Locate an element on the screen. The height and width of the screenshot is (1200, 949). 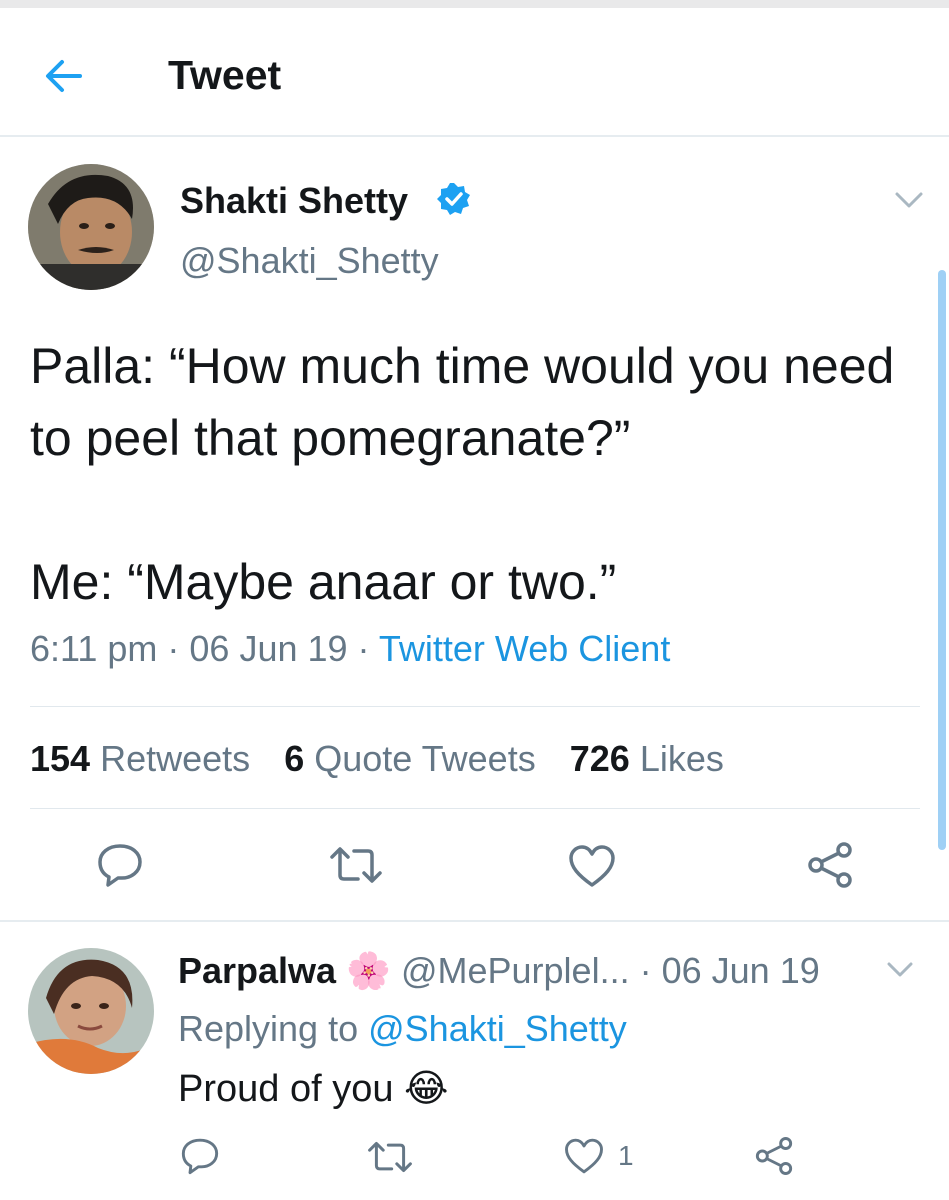
quote-tweets-label: Quote Tweets is located at coordinates (425, 758).